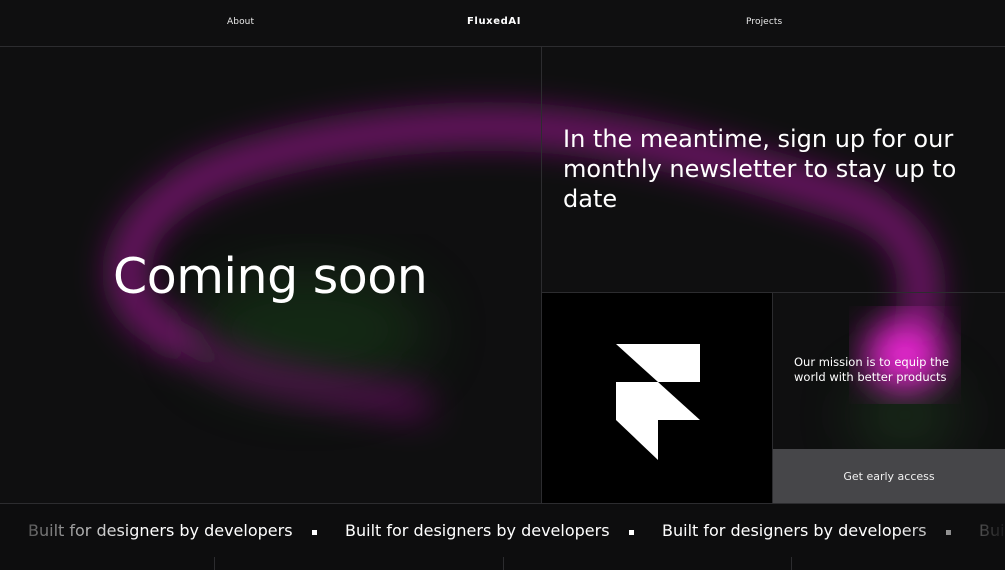  What do you see at coordinates (494, 21) in the screenshot?
I see `brand-logo-text: FluxedAI` at bounding box center [494, 21].